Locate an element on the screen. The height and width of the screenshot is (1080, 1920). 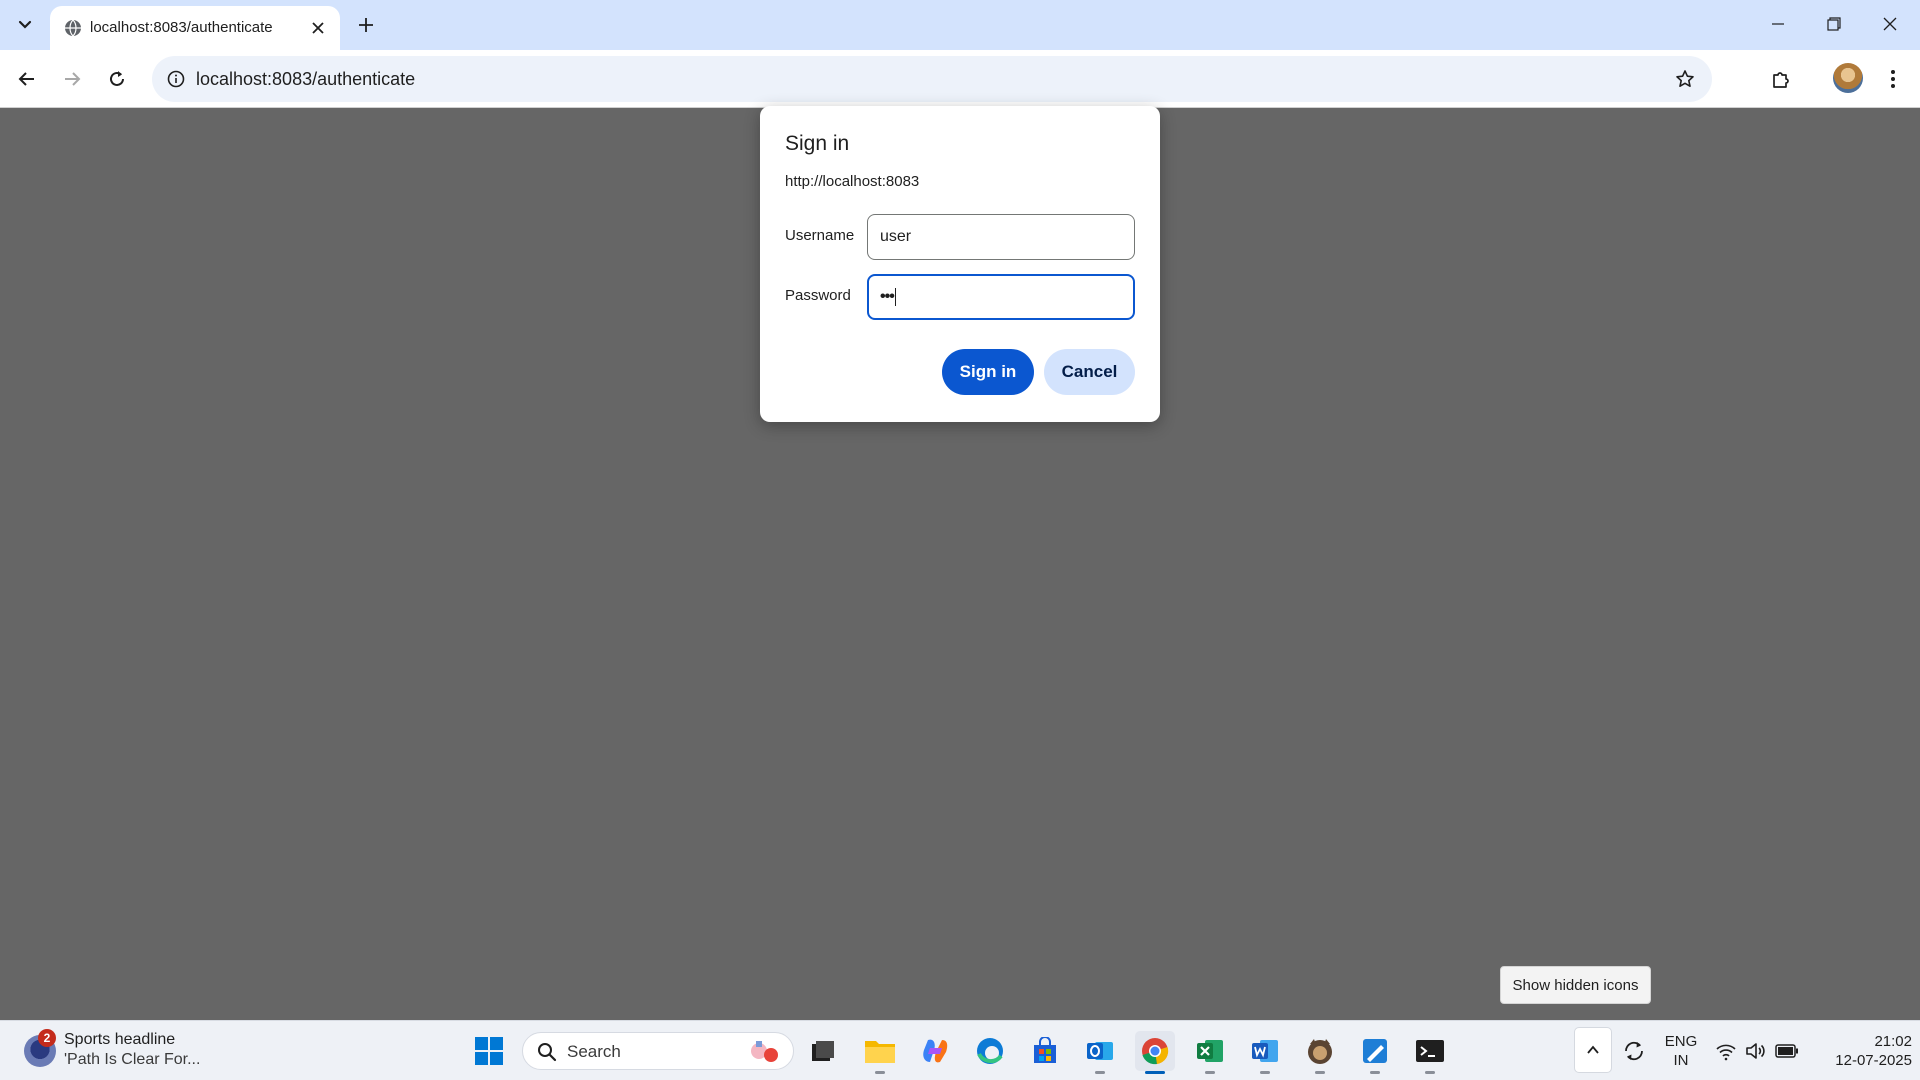
restore-icon is located at coordinates (1834, 24).